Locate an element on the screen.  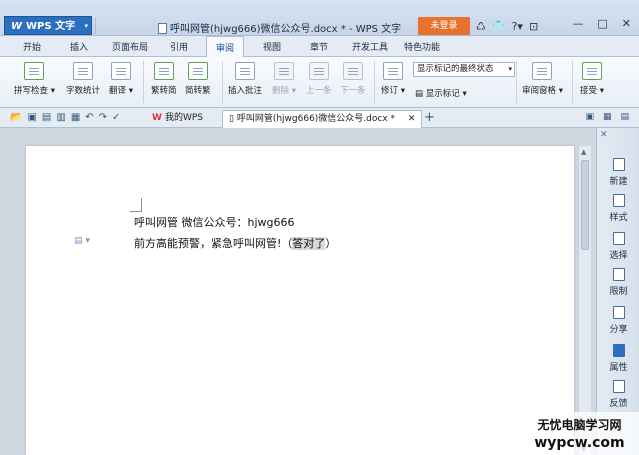
panel-item-styles: 样式 is located at coordinates (618, 208).